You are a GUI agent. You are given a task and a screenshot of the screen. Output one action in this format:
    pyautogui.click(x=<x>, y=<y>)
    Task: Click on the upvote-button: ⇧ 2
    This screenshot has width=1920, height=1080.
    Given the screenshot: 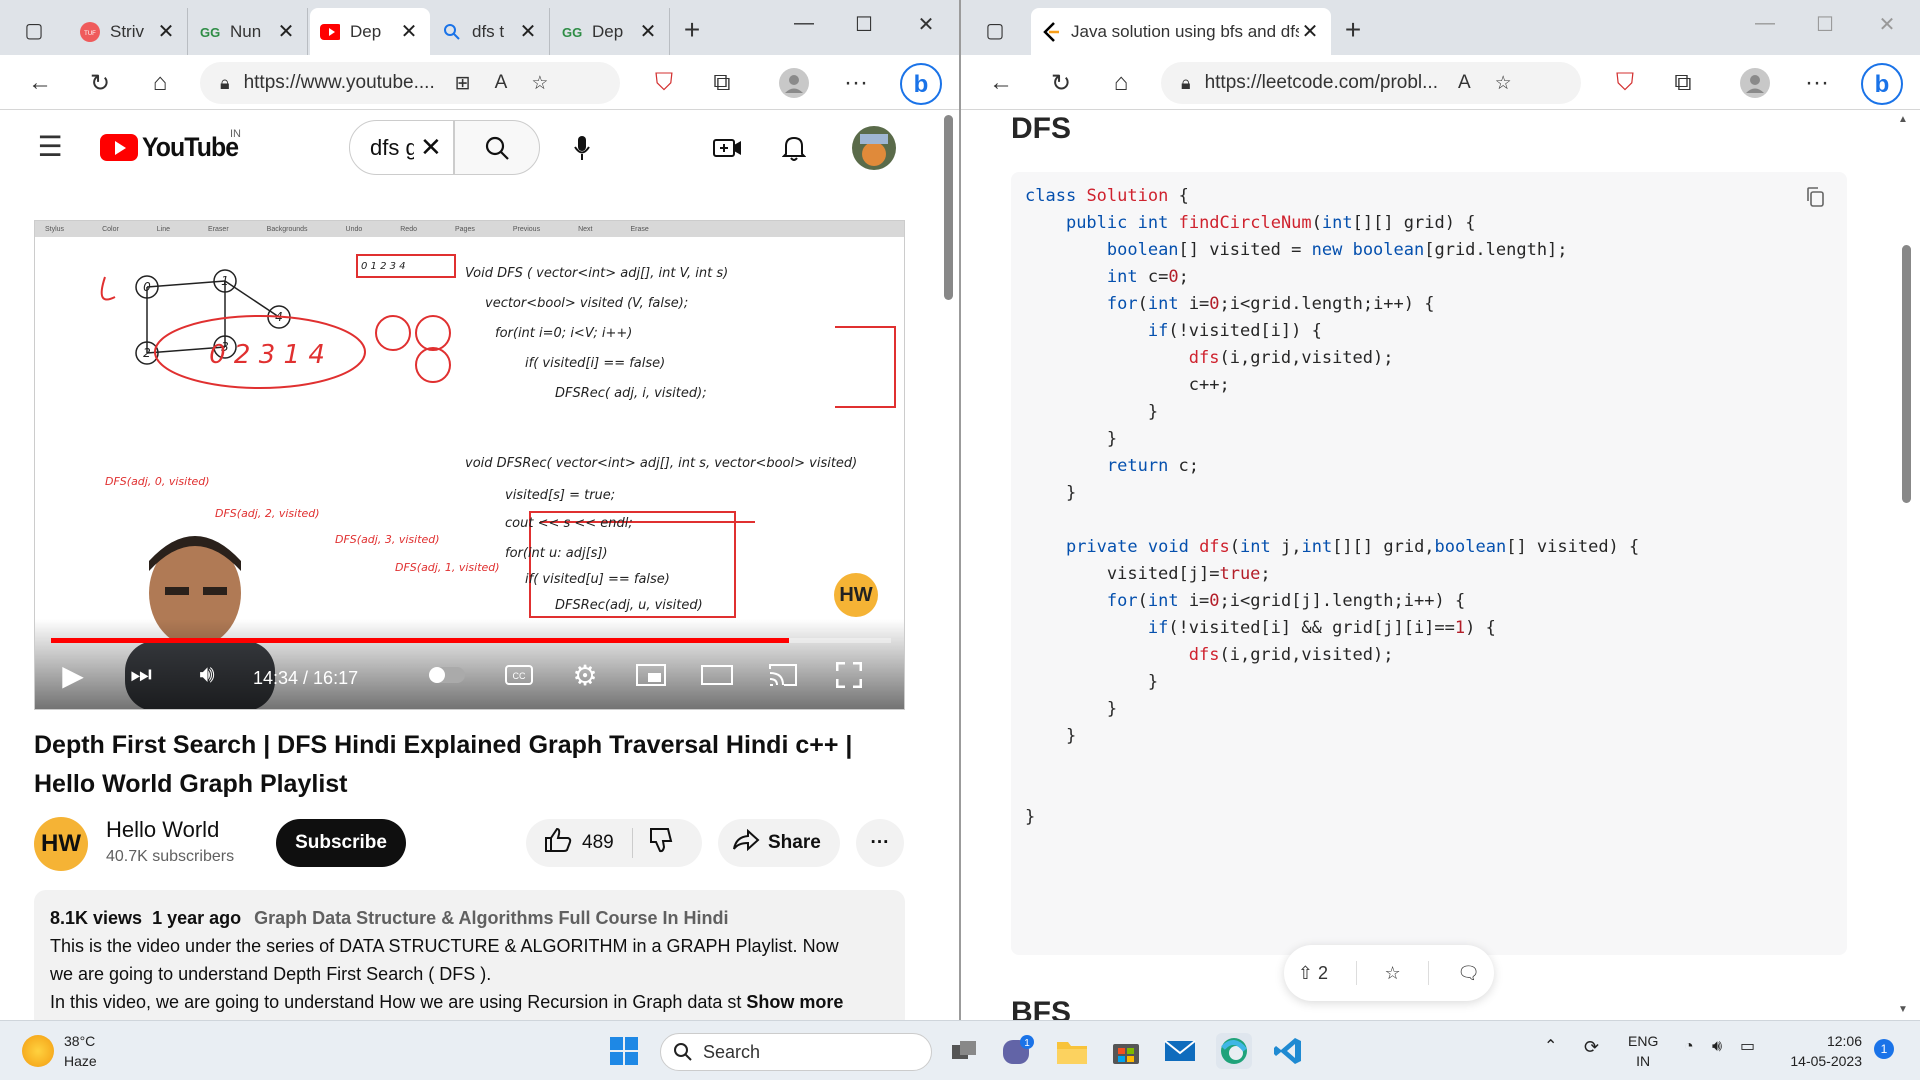 What is the action you would take?
    pyautogui.click(x=1313, y=973)
    